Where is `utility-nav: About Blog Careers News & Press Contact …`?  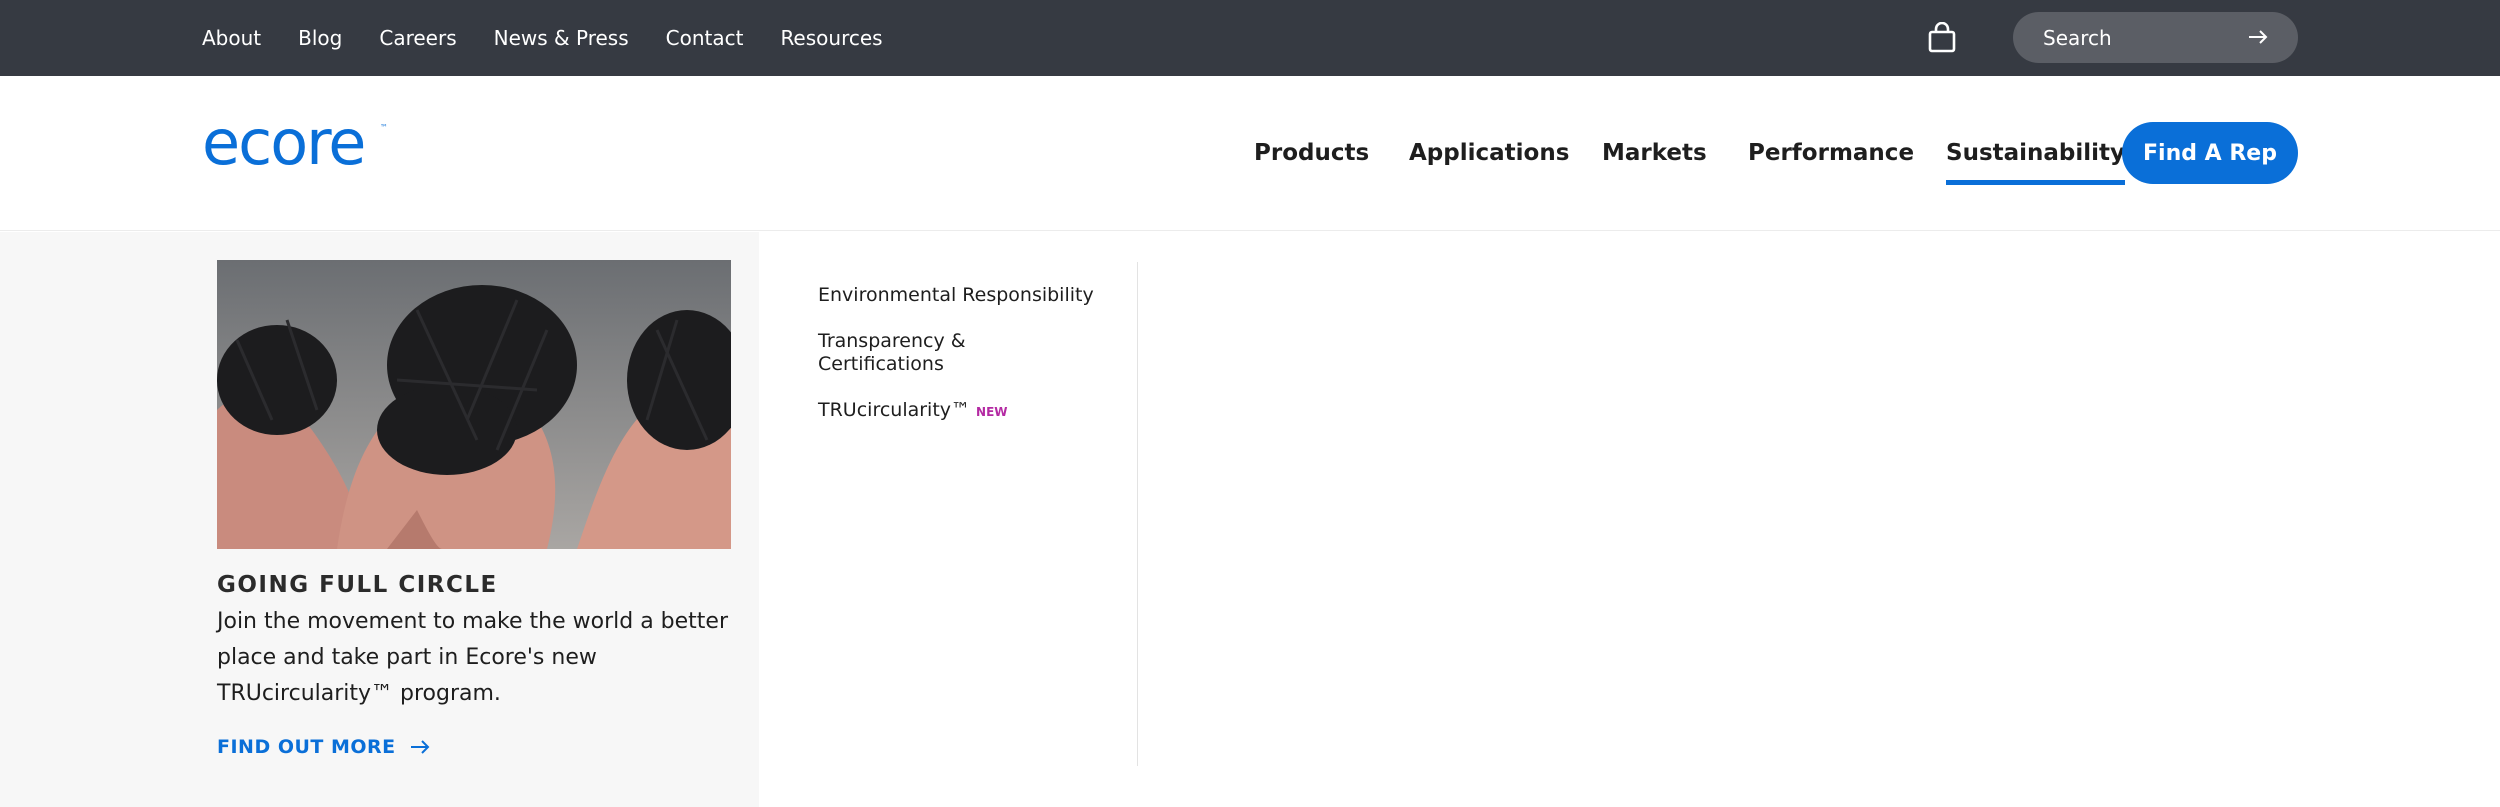 utility-nav: About Blog Careers News & Press Contact … is located at coordinates (561, 38).